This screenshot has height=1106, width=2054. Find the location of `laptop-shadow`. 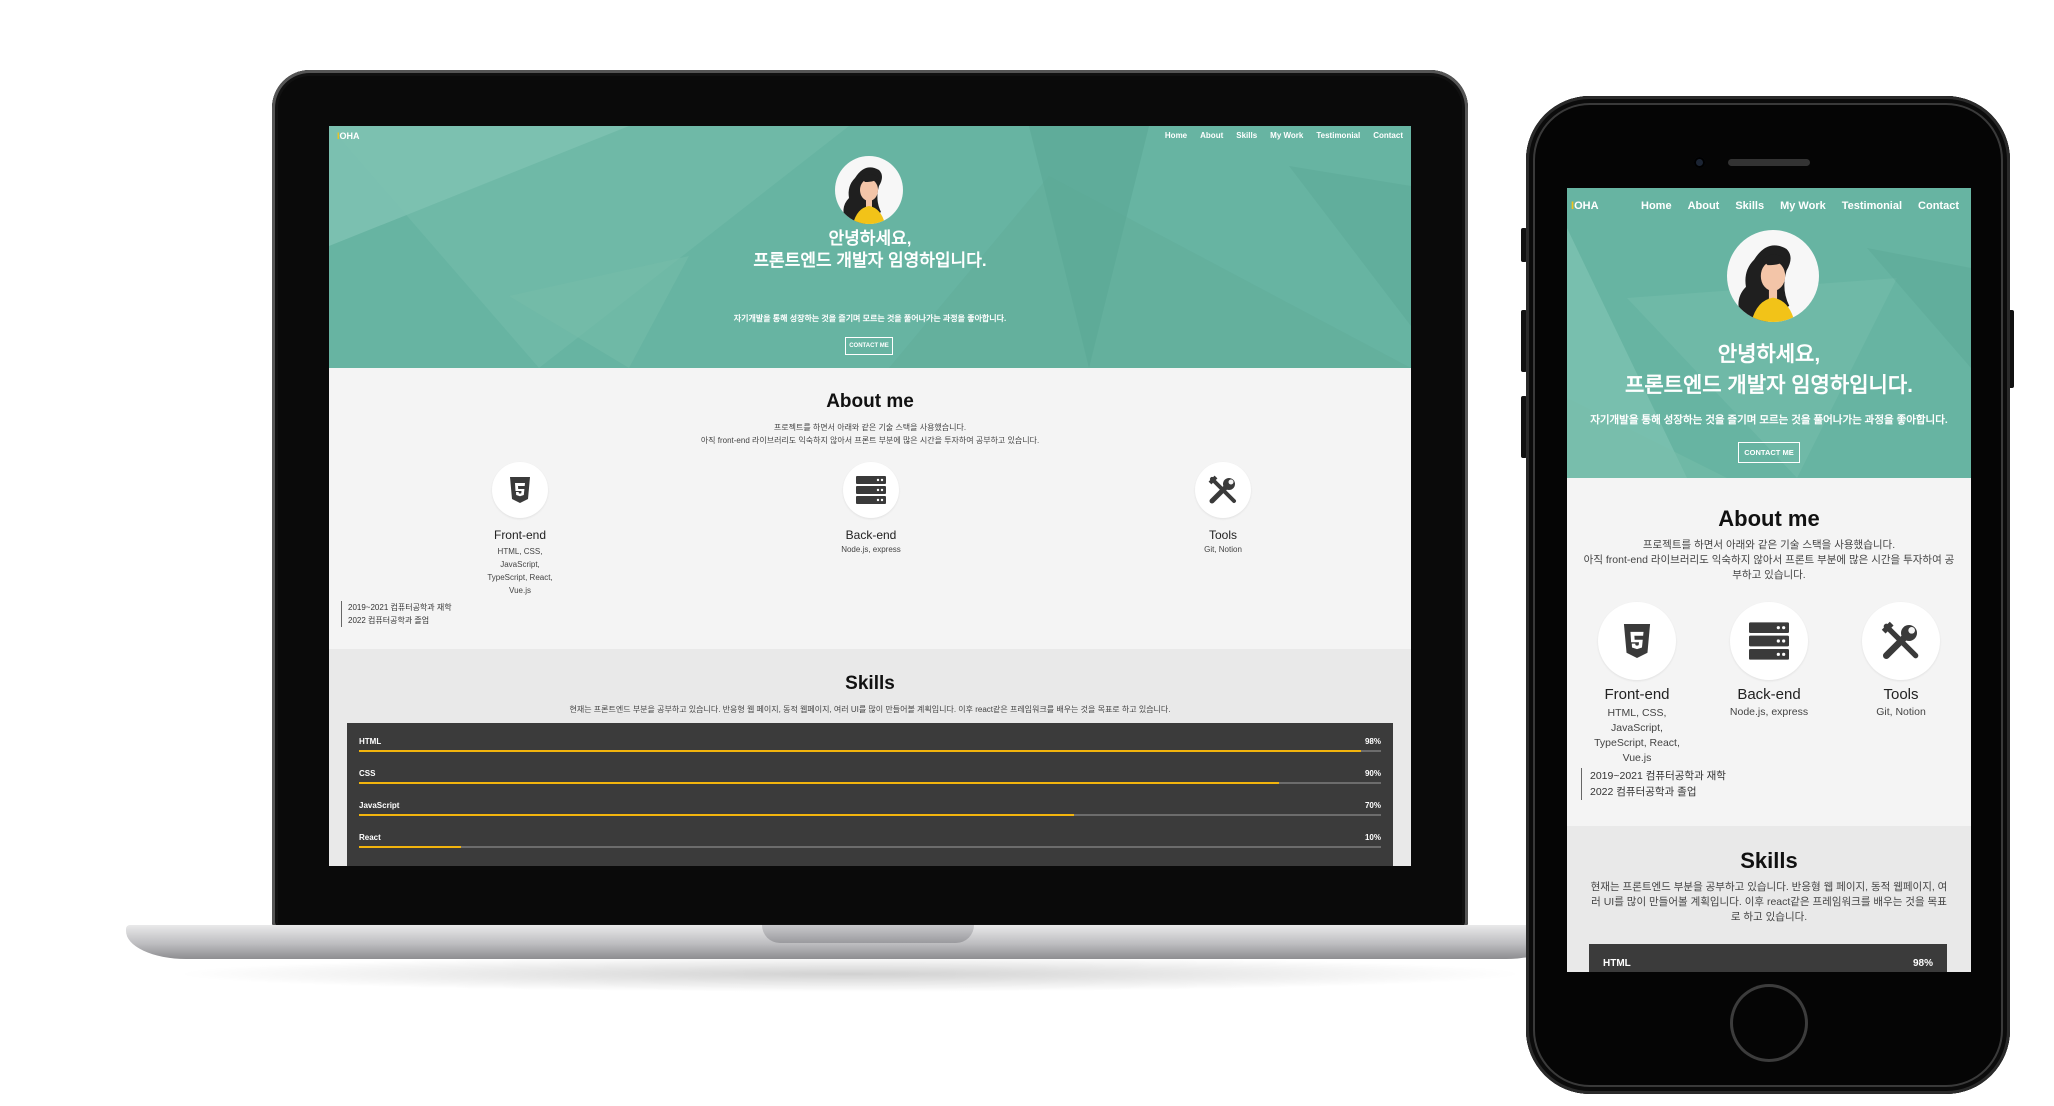

laptop-shadow is located at coordinates (850, 974).